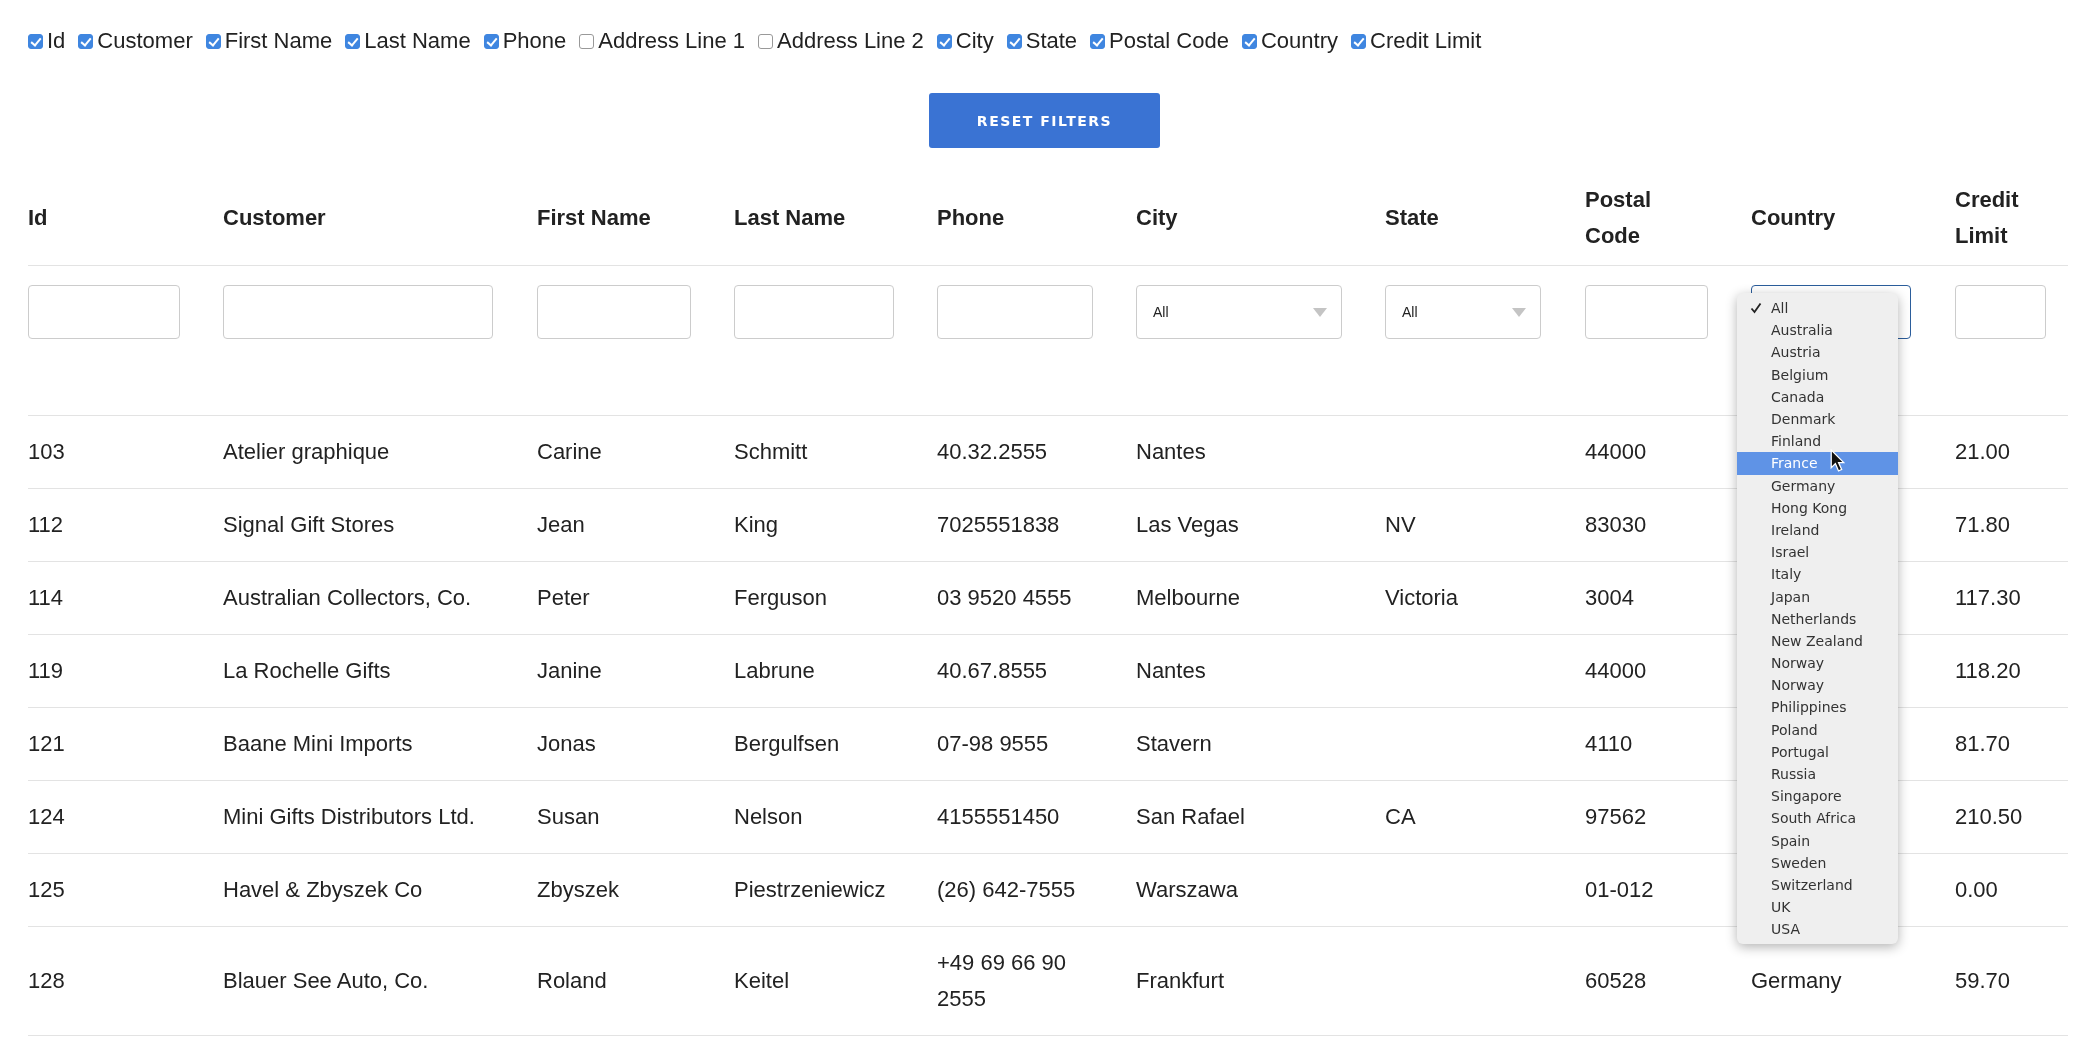  Describe the element at coordinates (1817, 885) in the screenshot. I see `menu-option: Switzerland` at that location.